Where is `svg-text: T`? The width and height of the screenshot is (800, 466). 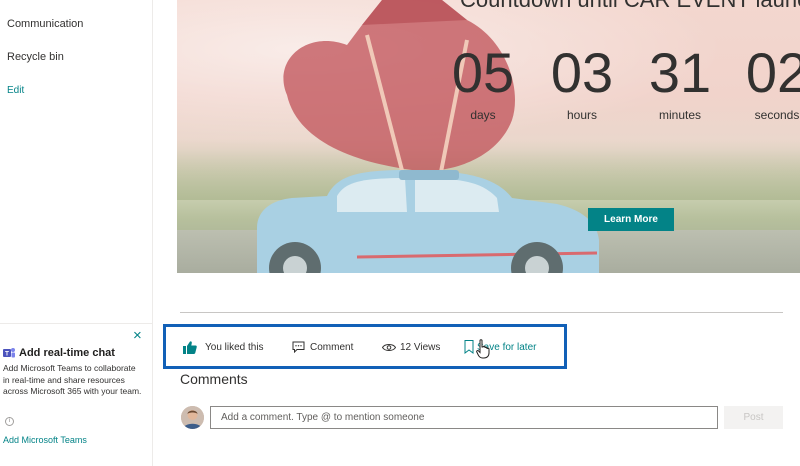 svg-text: T is located at coordinates (7, 353).